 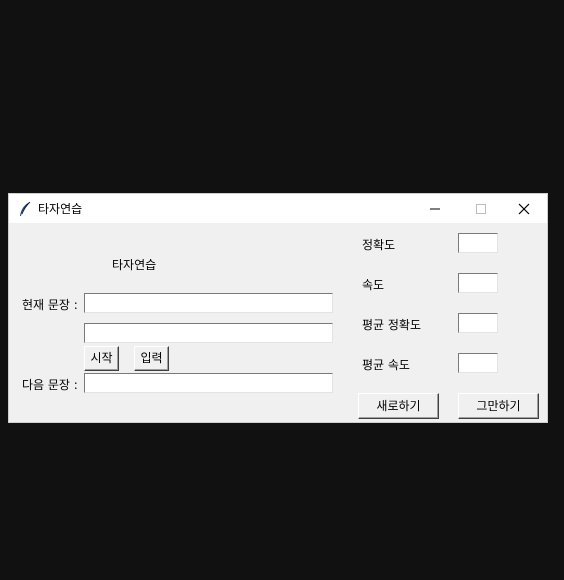 I want to click on enter-button: 입력, so click(x=151, y=358).